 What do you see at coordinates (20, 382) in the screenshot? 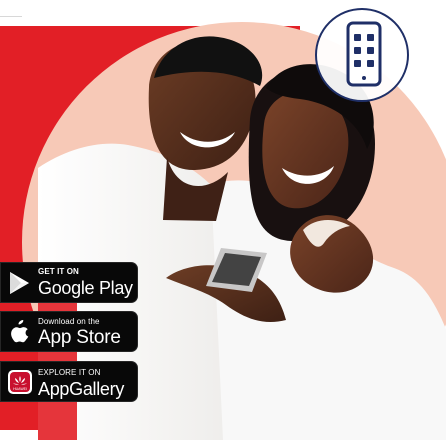
I see `huawei-icon: HUAWEI` at bounding box center [20, 382].